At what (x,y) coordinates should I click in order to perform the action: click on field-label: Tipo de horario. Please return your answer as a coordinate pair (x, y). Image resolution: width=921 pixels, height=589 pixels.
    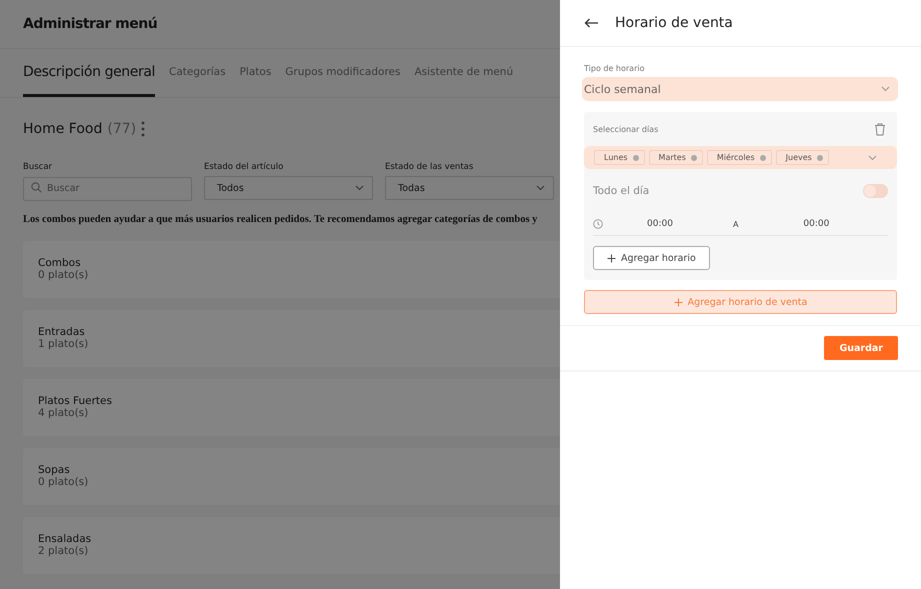
    Looking at the image, I should click on (614, 68).